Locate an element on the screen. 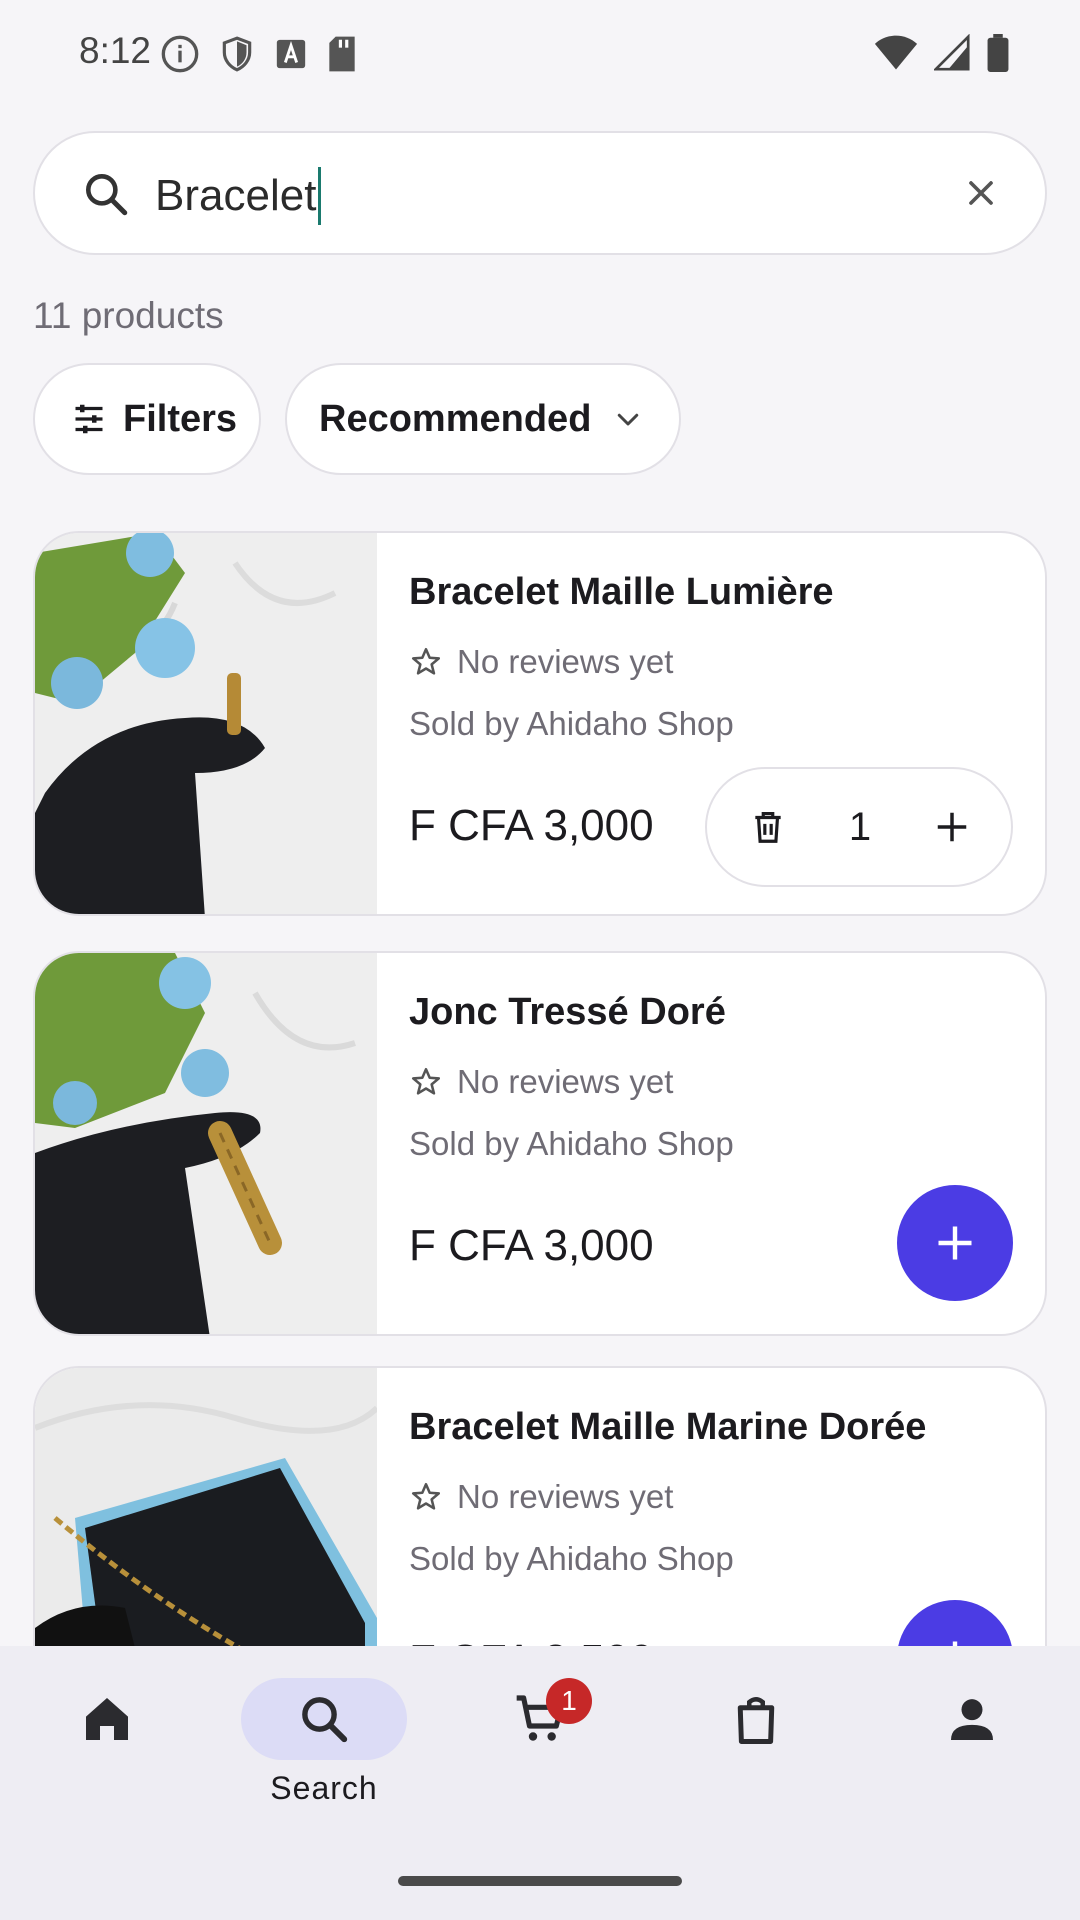 This screenshot has width=1080, height=1920. nav-orders is located at coordinates (756, 1753).